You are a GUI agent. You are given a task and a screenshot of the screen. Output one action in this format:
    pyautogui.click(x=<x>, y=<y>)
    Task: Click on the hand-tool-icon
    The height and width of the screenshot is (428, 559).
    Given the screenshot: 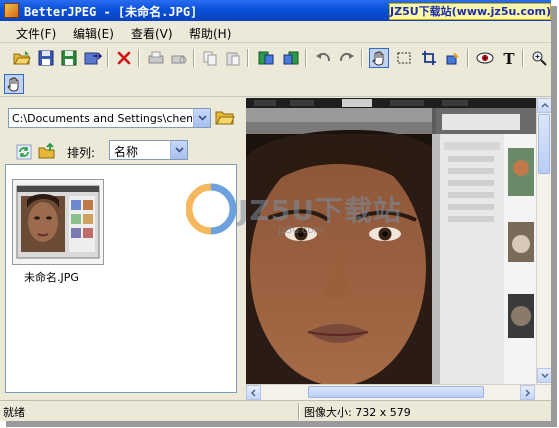 What is the action you would take?
    pyautogui.click(x=379, y=58)
    